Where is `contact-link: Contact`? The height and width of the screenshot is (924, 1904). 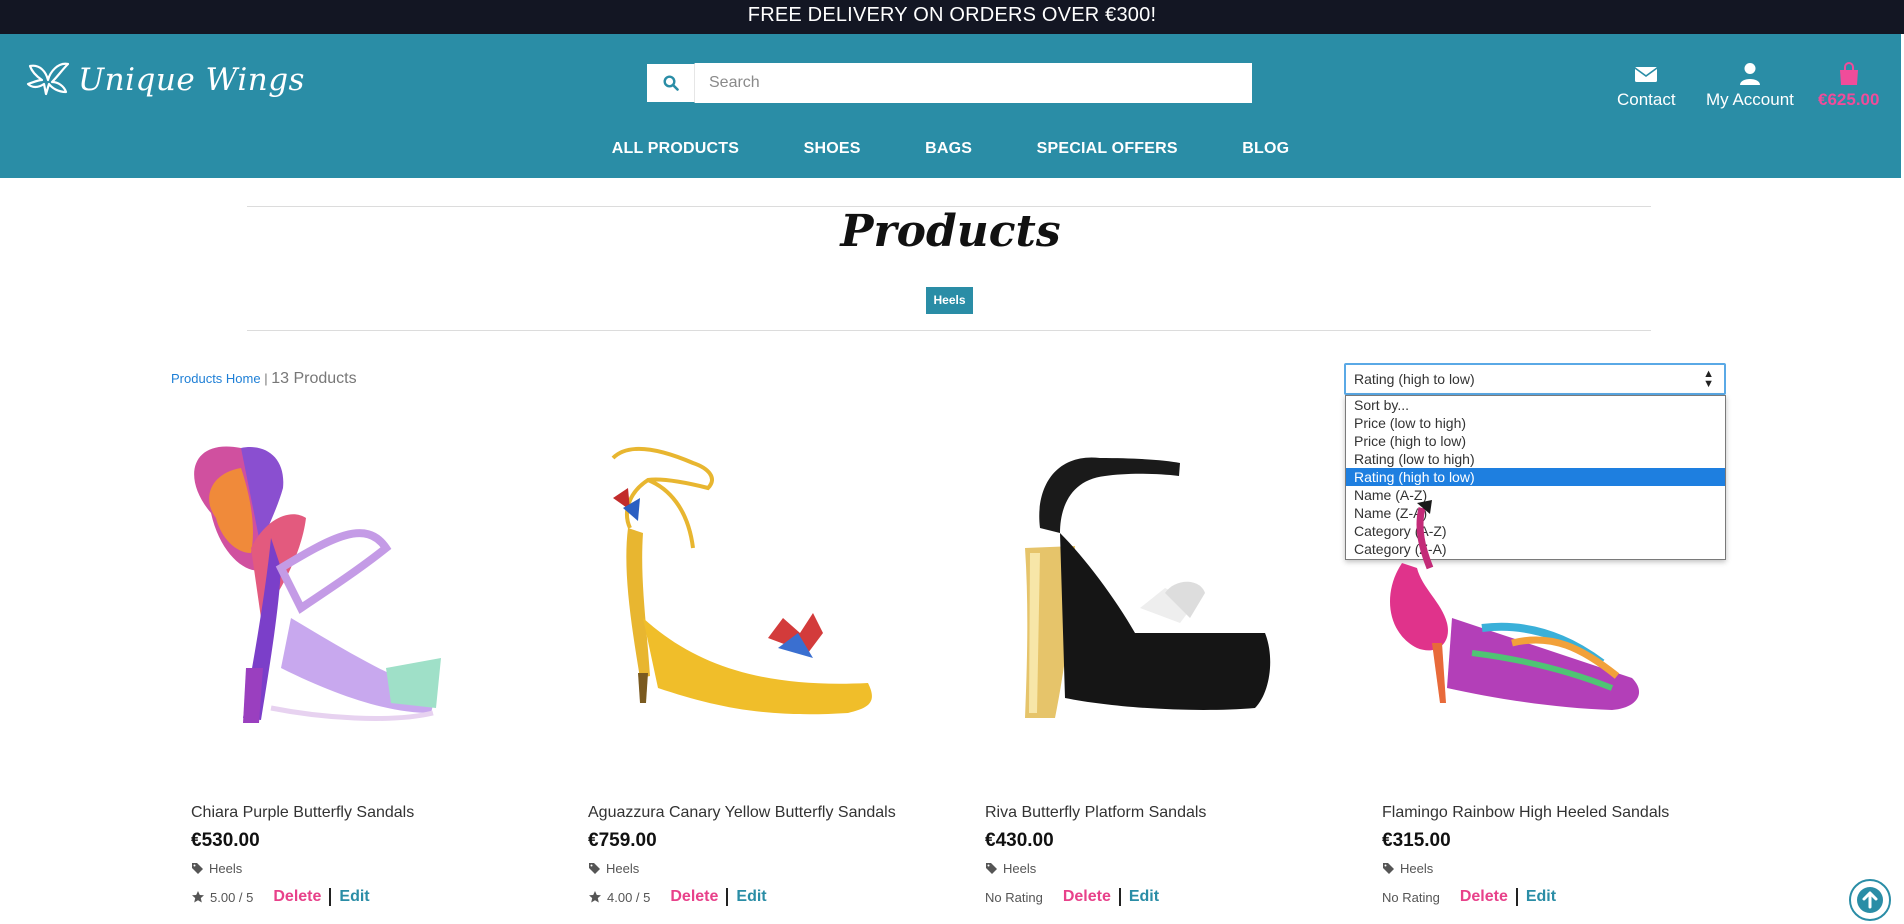 contact-link: Contact is located at coordinates (1646, 86).